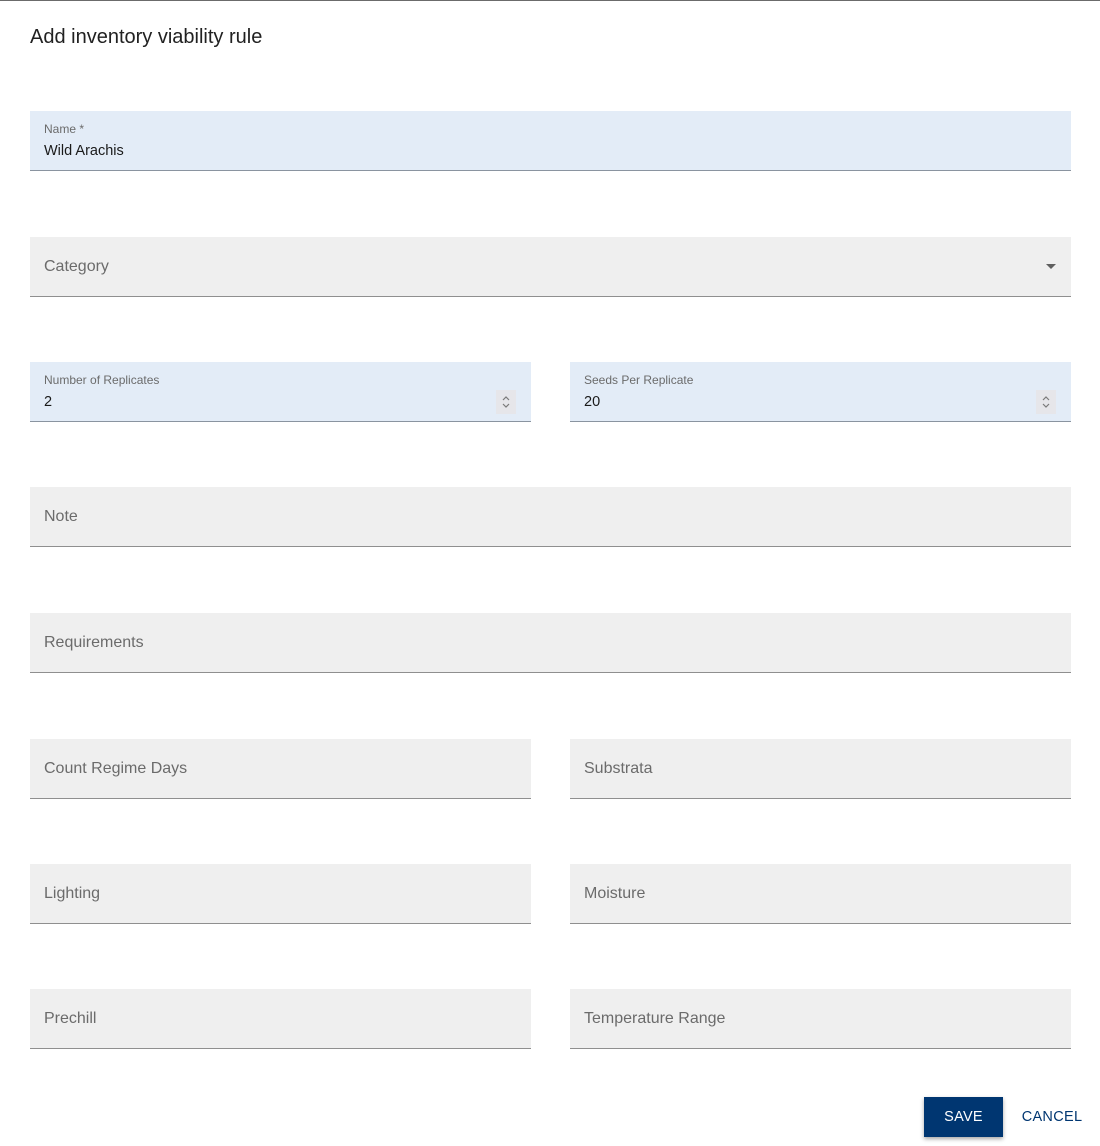 This screenshot has height=1146, width=1100. What do you see at coordinates (70, 1018) in the screenshot?
I see `prechill-placeholder: Prechill` at bounding box center [70, 1018].